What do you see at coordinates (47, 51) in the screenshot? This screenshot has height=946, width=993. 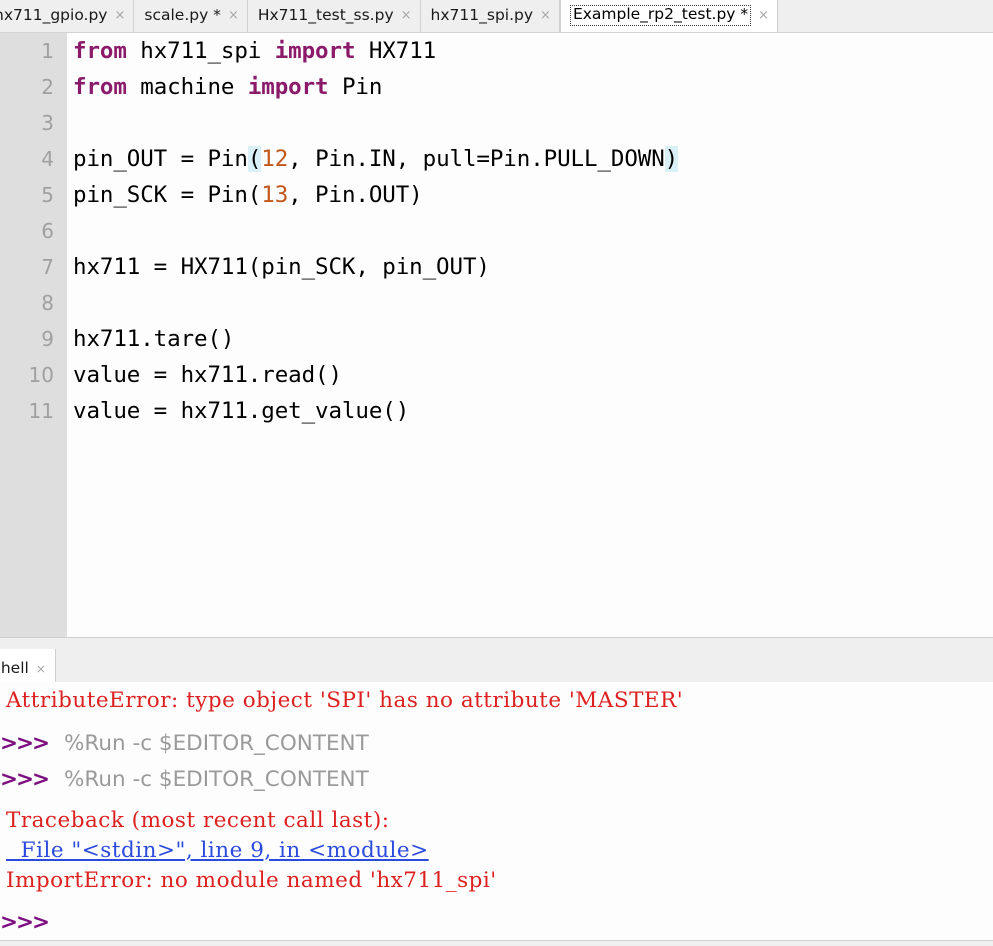 I see `line-number: 1` at bounding box center [47, 51].